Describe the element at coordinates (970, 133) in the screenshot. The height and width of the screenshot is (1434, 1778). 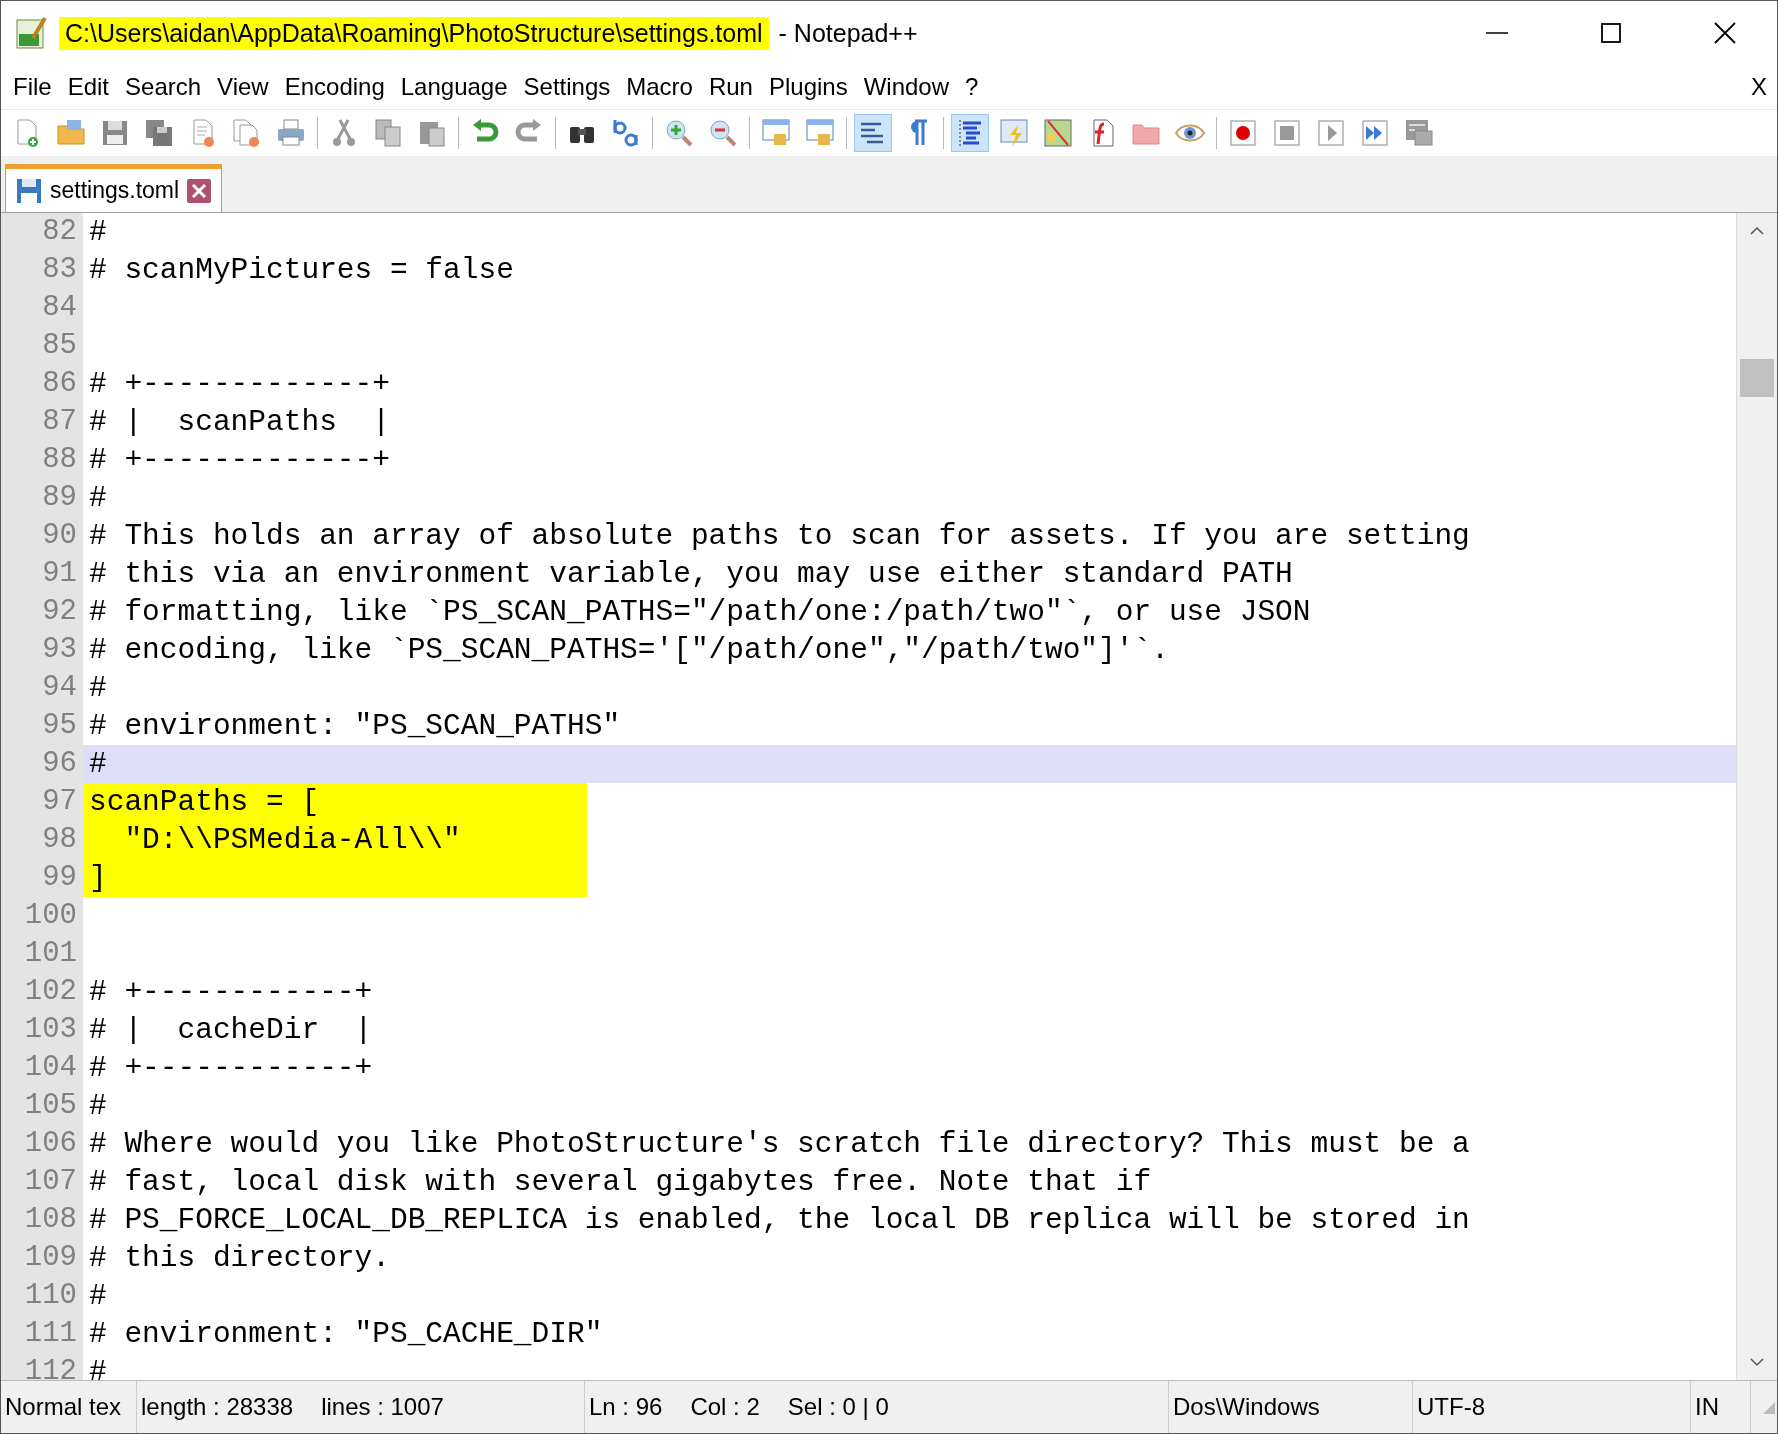
I see `indent-guide-icon` at that location.